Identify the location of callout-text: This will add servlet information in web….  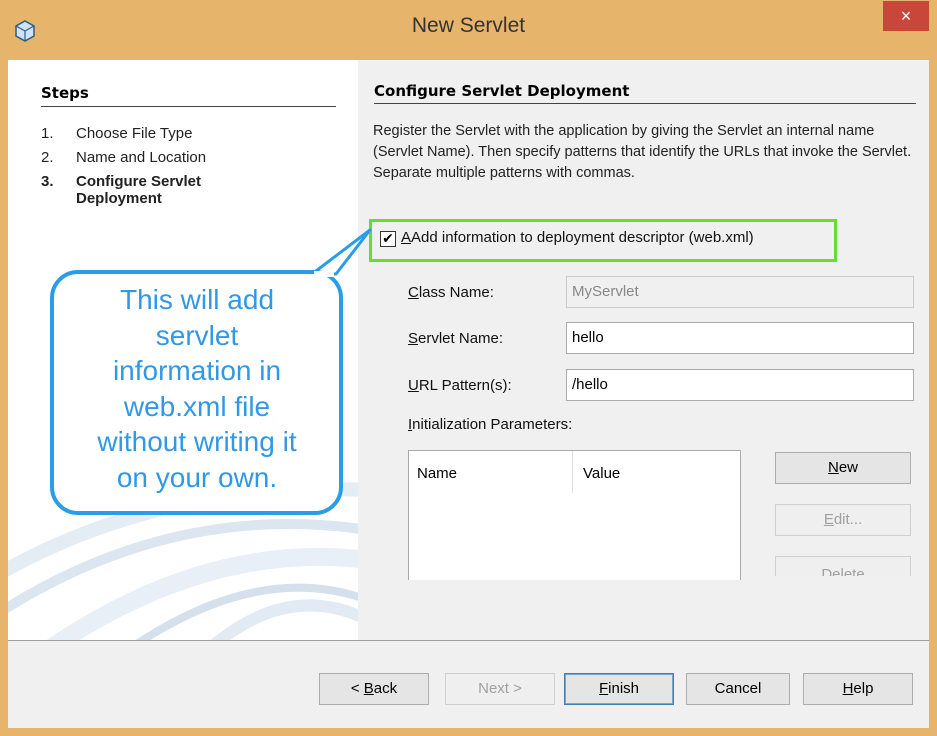
(197, 388).